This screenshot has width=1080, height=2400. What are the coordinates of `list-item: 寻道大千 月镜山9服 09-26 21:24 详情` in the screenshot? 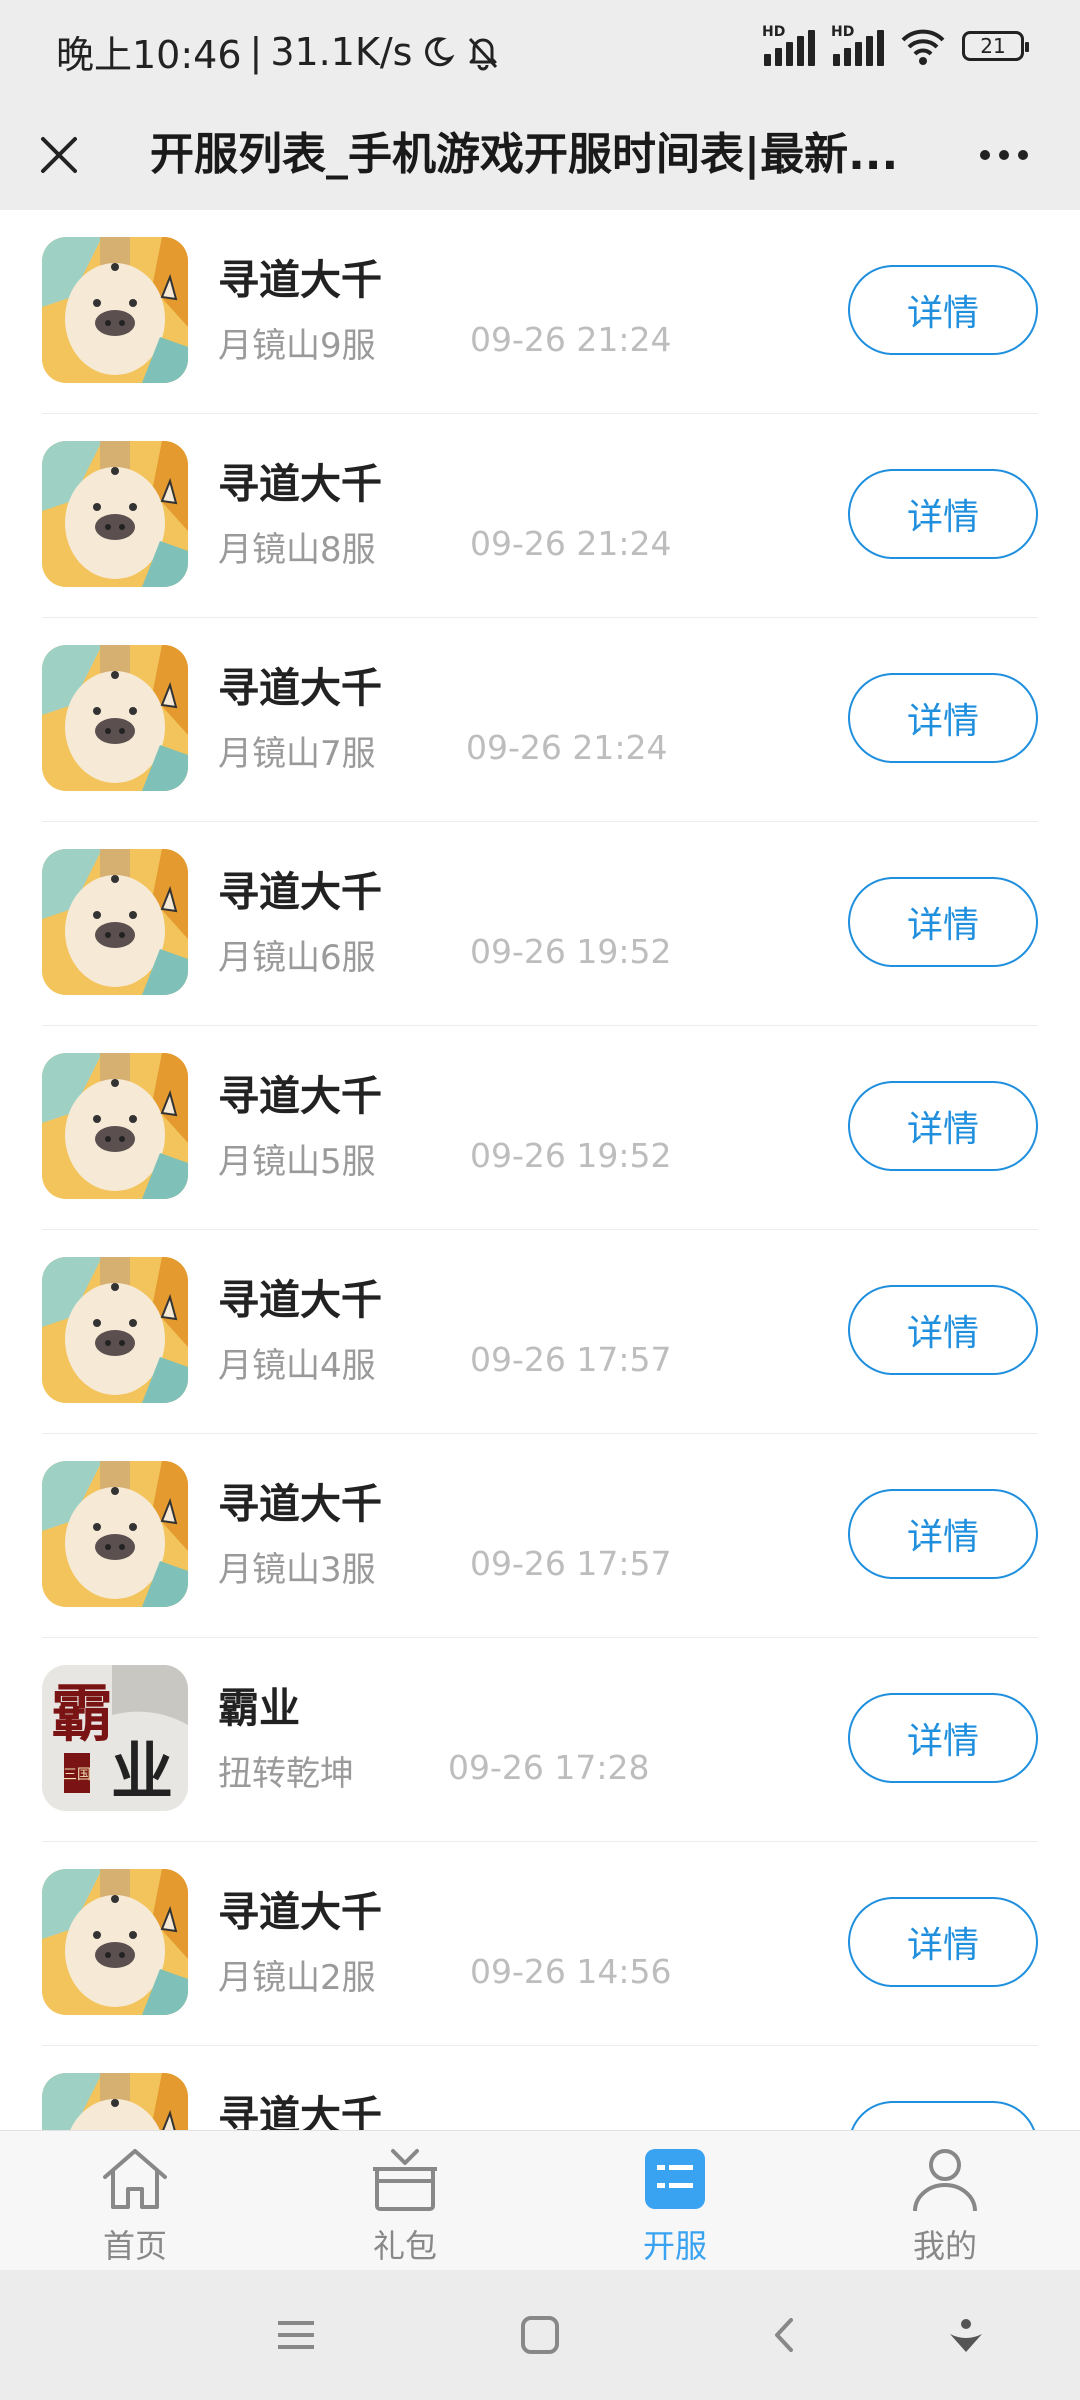 It's located at (540, 312).